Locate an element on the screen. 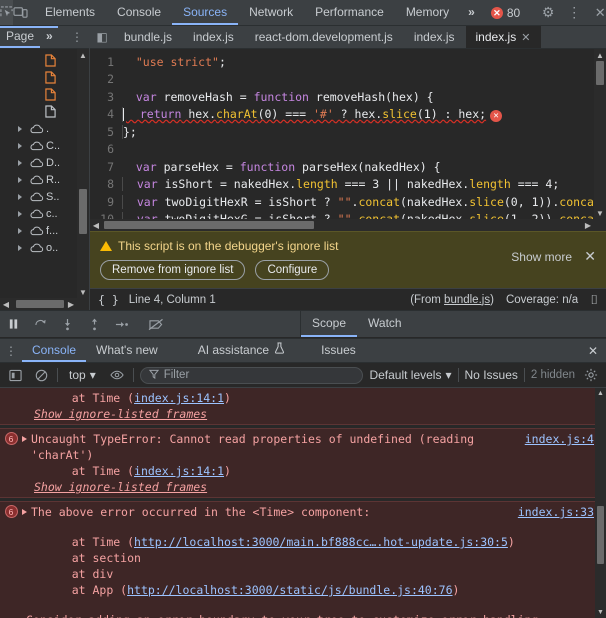  tab-console: Console is located at coordinates (139, 12).